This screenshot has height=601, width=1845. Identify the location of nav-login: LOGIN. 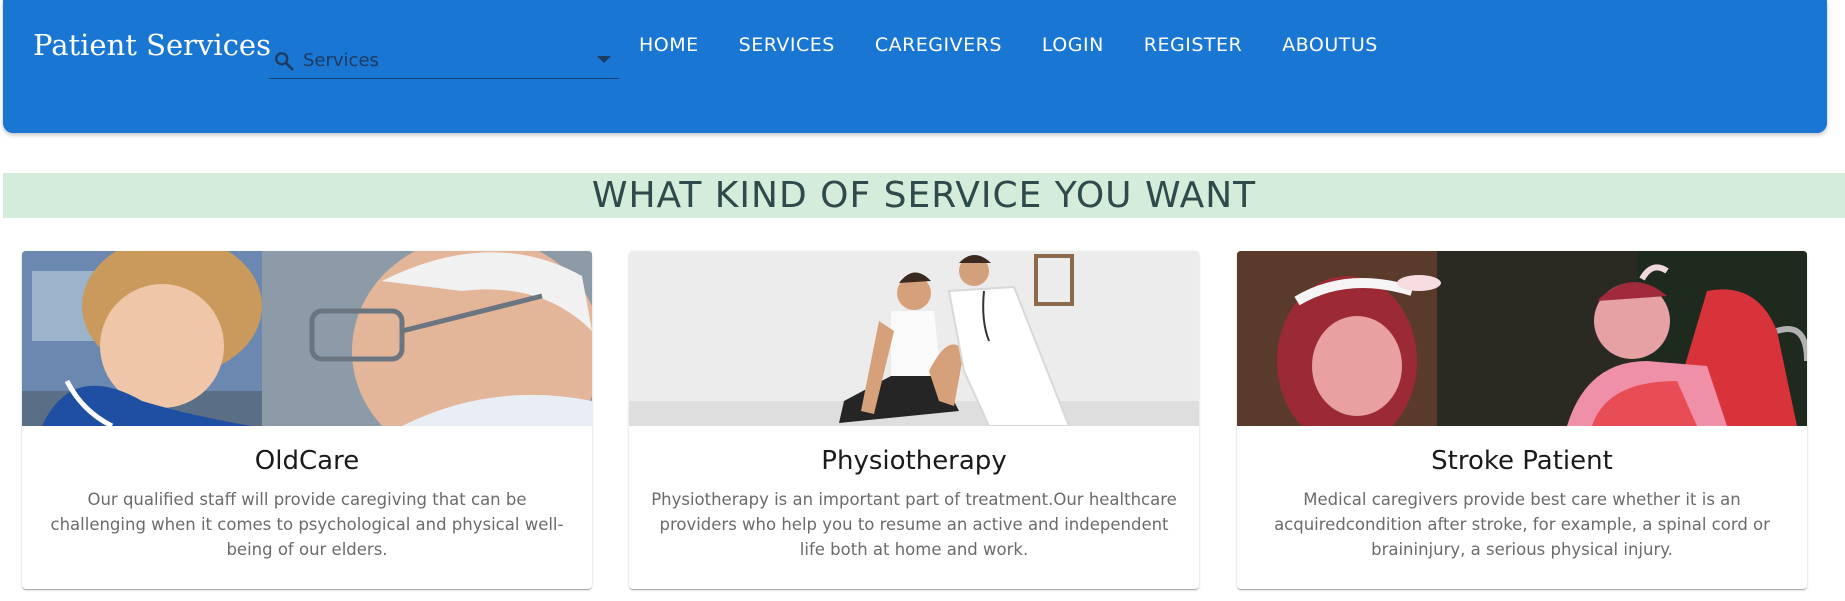
(1073, 47).